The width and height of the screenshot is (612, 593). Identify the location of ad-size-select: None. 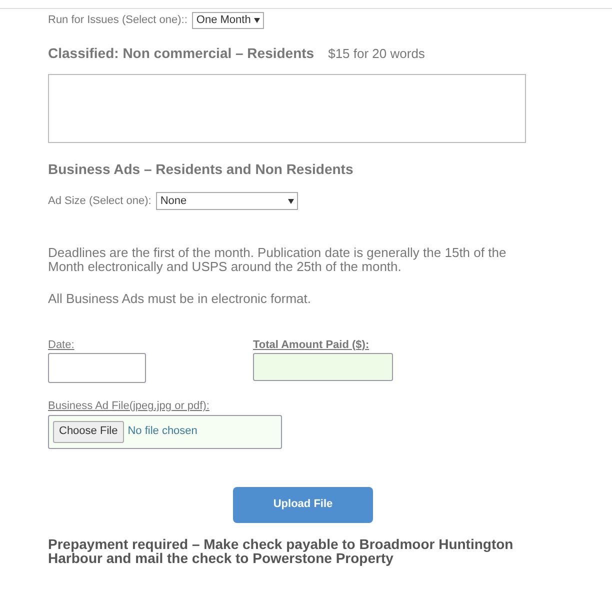
(227, 201).